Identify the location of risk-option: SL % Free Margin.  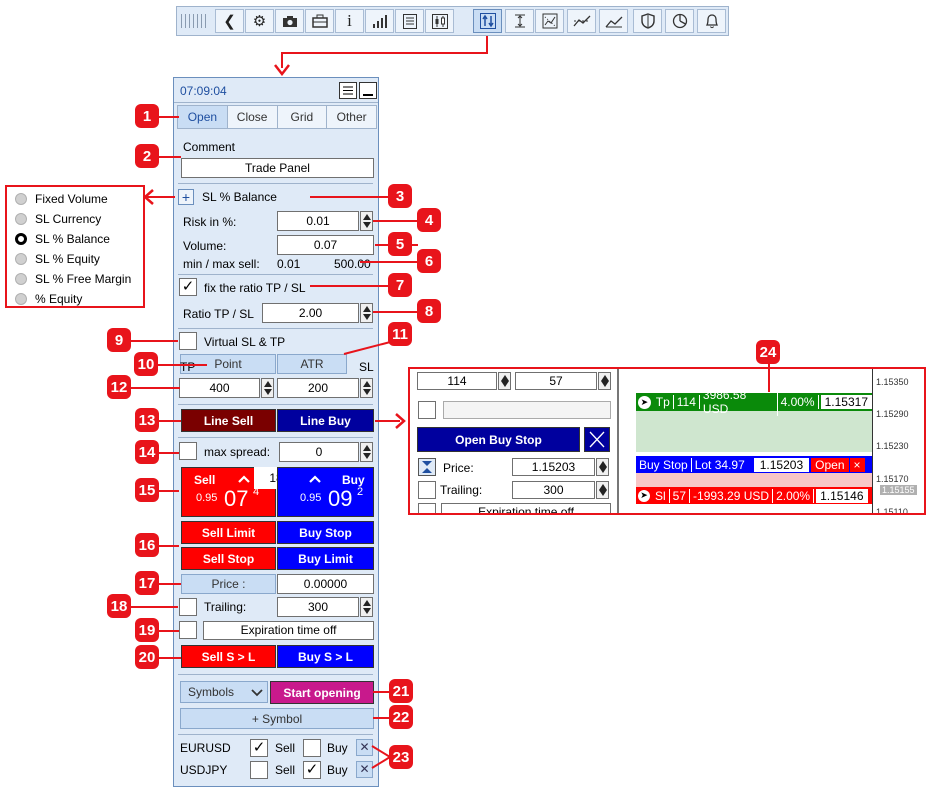
(73, 279).